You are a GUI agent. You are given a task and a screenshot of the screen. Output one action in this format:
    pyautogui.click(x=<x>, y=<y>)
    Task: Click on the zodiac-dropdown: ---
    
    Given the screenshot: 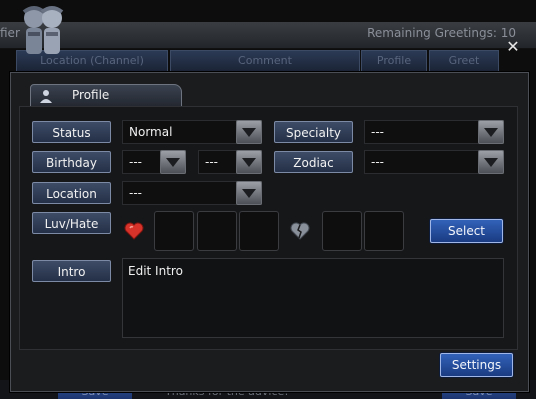 What is the action you would take?
    pyautogui.click(x=434, y=162)
    